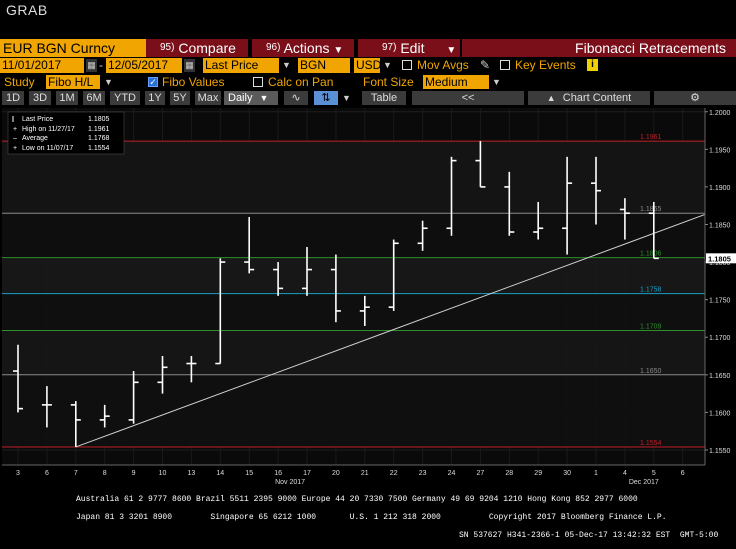  I want to click on x-tick-label: 13, so click(192, 473).